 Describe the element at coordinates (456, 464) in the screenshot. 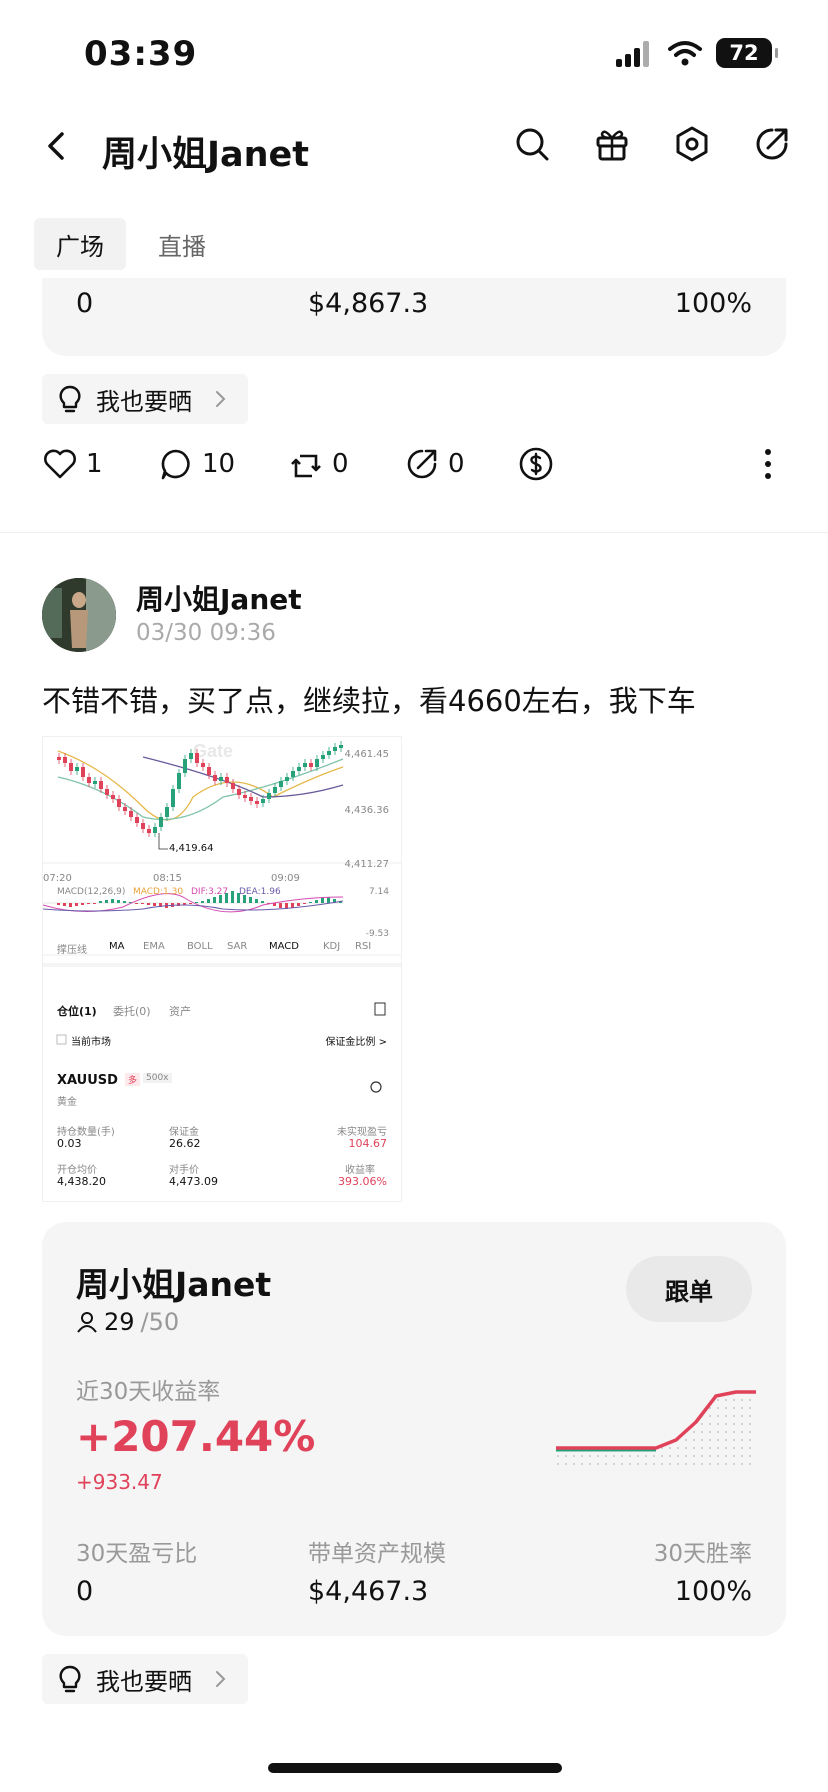

I see `forward-count: 0` at that location.